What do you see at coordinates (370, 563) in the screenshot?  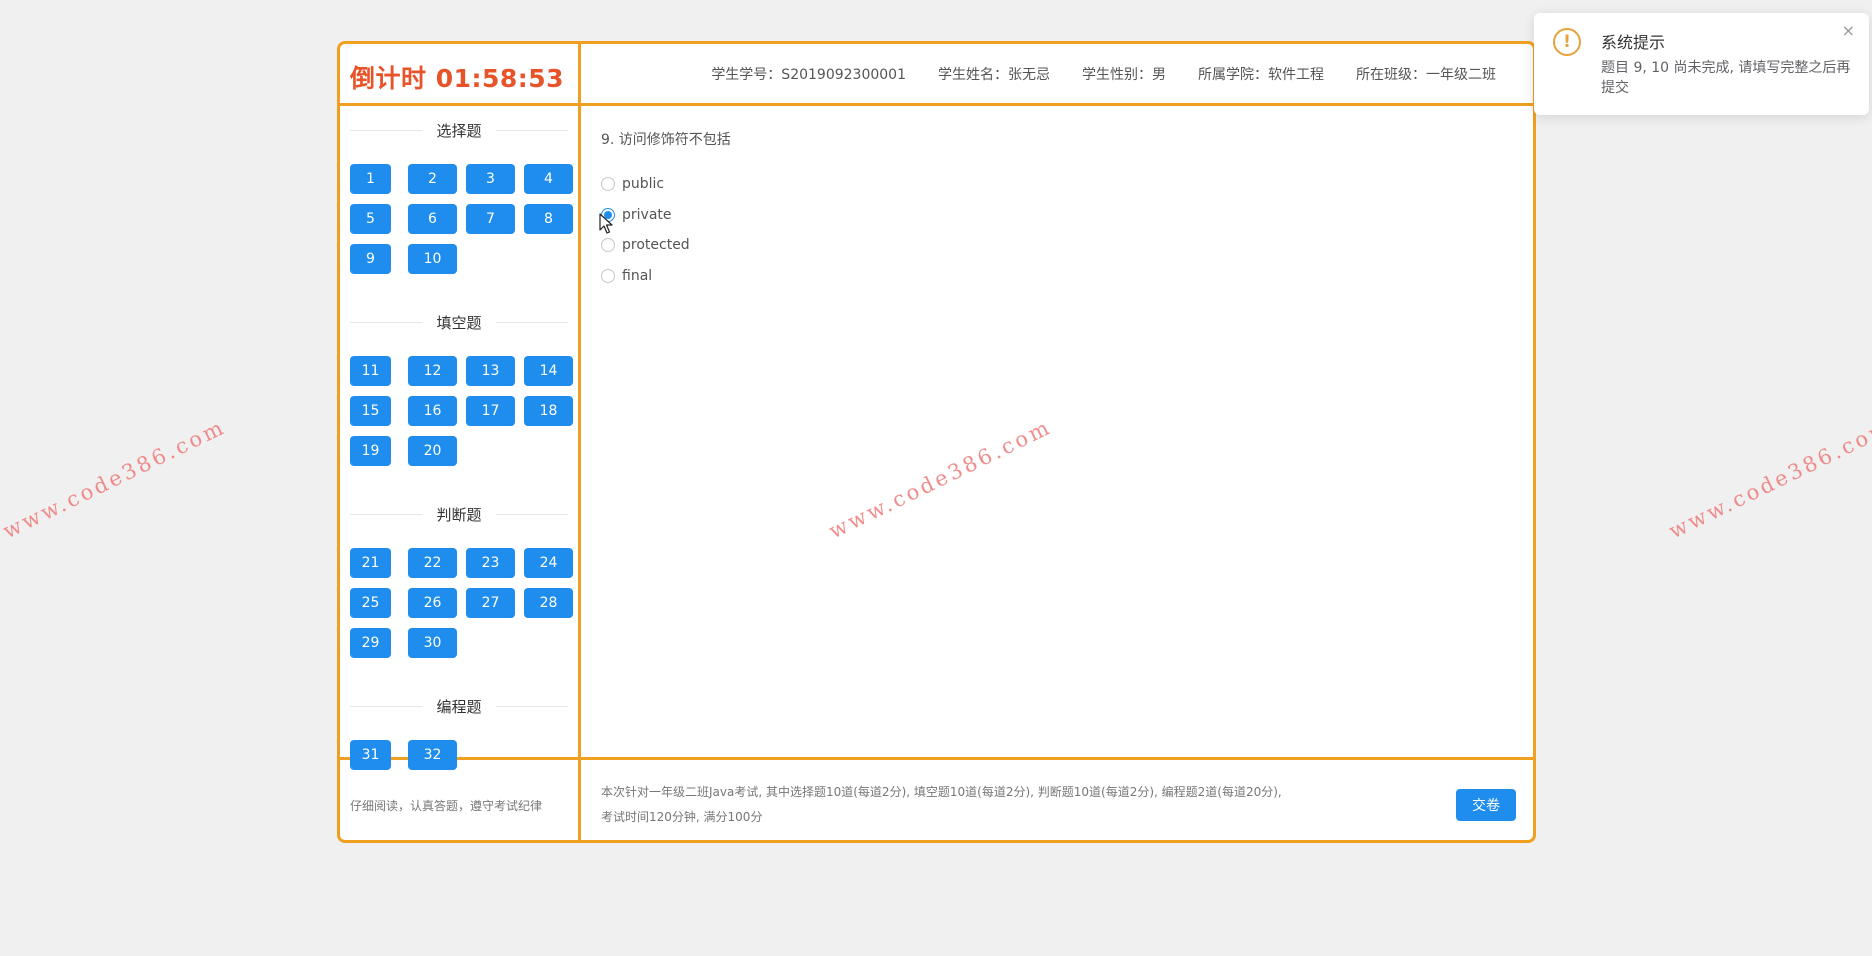 I see `question-button: 21` at bounding box center [370, 563].